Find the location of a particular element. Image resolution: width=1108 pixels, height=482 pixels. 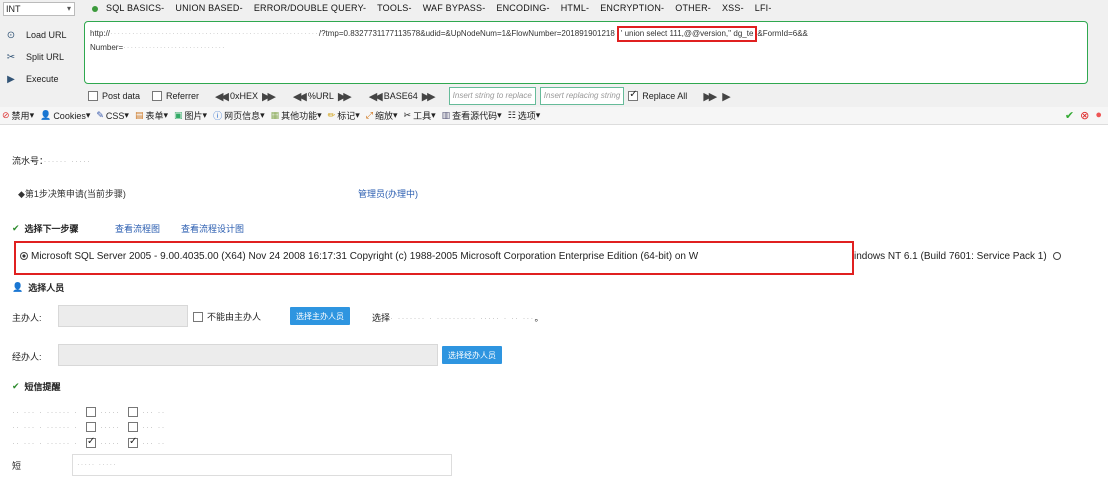

replace-string-input: Insert string to replace is located at coordinates (492, 96).